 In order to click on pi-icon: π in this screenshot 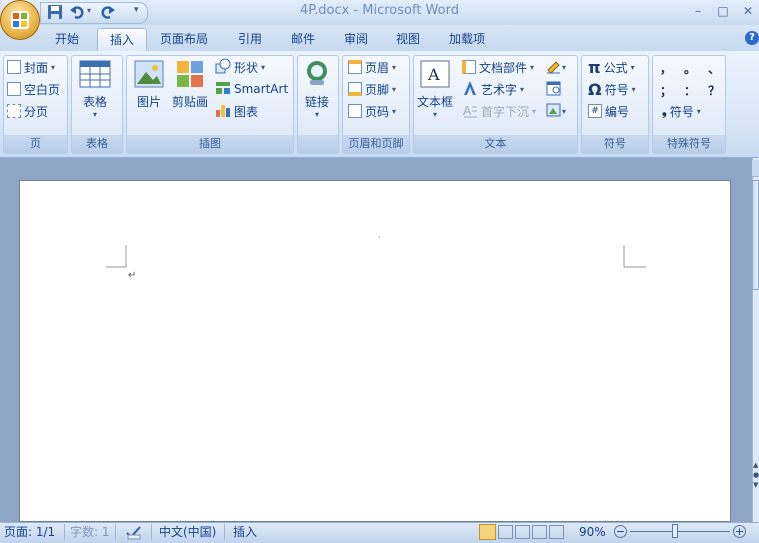, I will do `click(594, 67)`.